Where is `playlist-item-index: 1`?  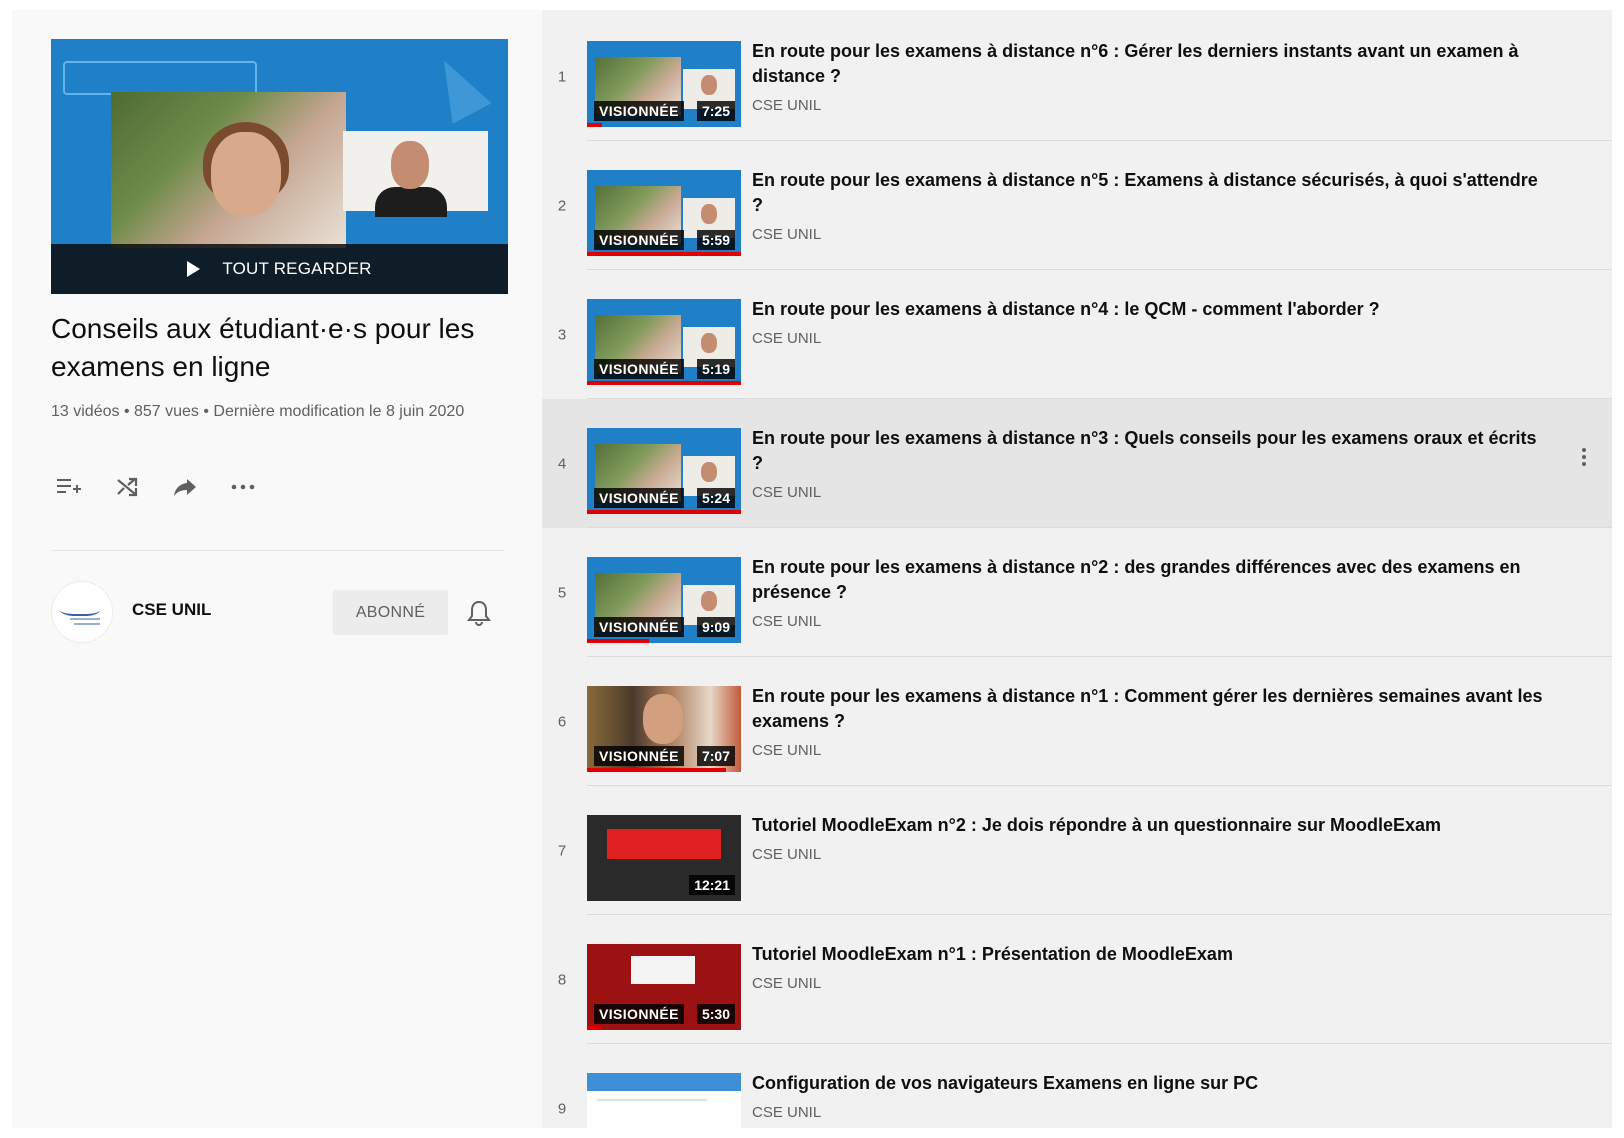 playlist-item-index: 1 is located at coordinates (562, 76).